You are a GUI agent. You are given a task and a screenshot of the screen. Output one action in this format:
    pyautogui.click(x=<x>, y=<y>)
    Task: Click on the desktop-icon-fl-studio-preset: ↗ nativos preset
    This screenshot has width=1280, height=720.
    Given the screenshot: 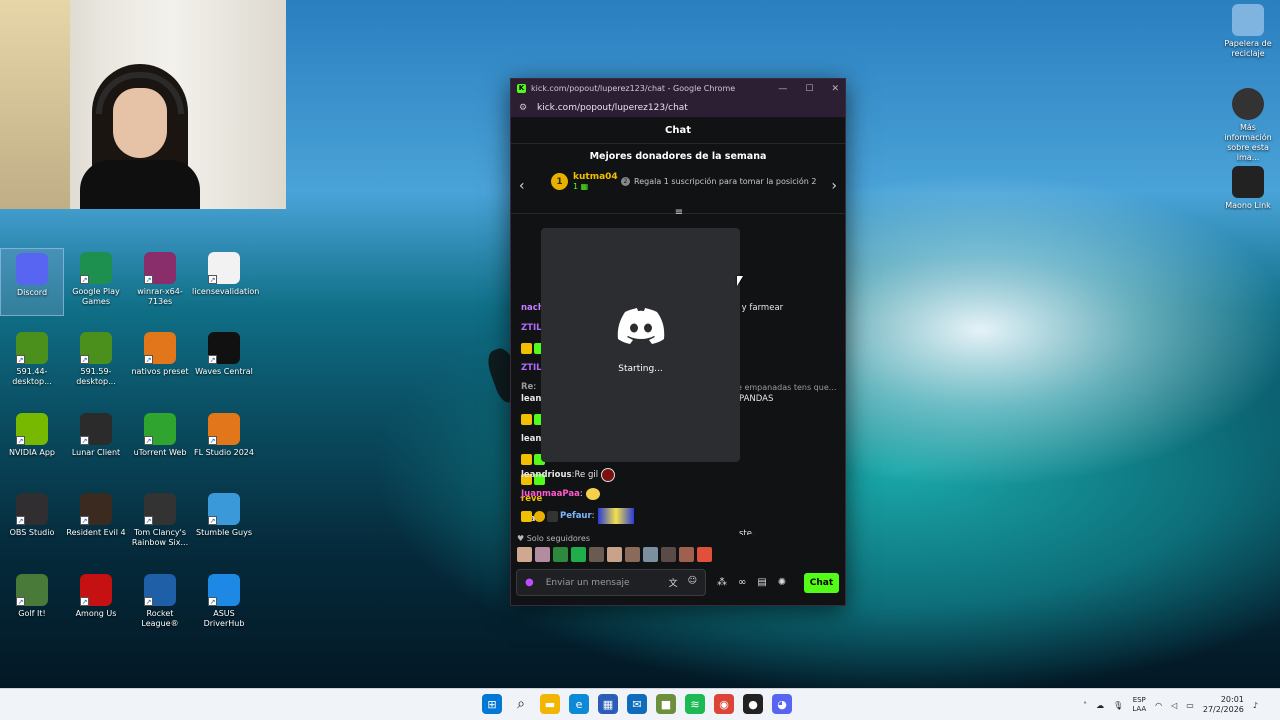 What is the action you would take?
    pyautogui.click(x=160, y=362)
    